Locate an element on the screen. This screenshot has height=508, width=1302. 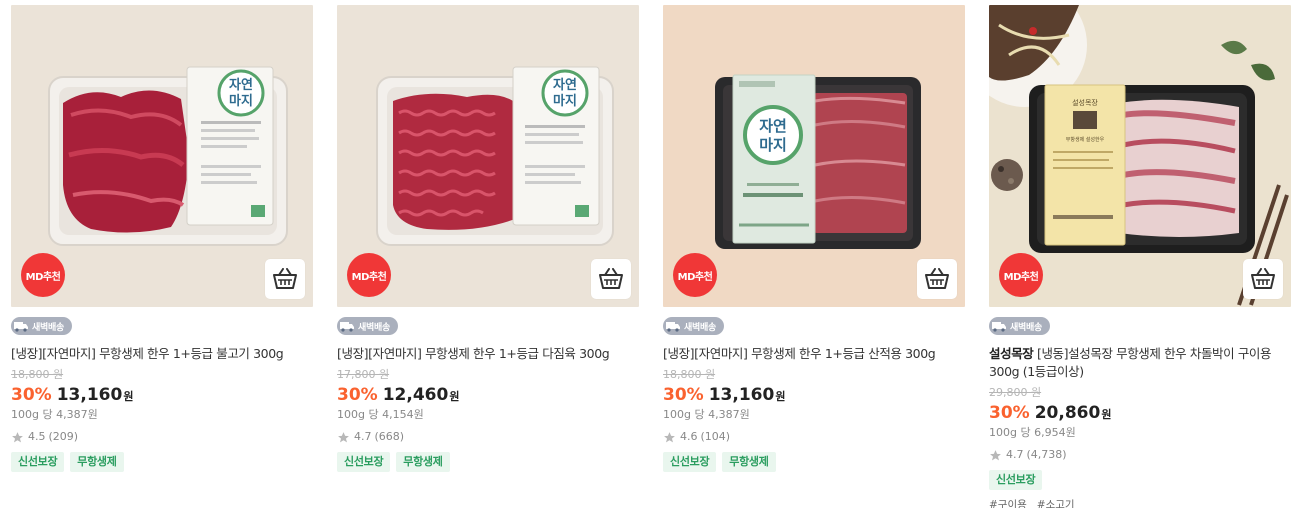
product-name-text: [냉장][자연마지] 무항생제 한우 1+등급 다짐육 300g is located at coordinates (473, 353).